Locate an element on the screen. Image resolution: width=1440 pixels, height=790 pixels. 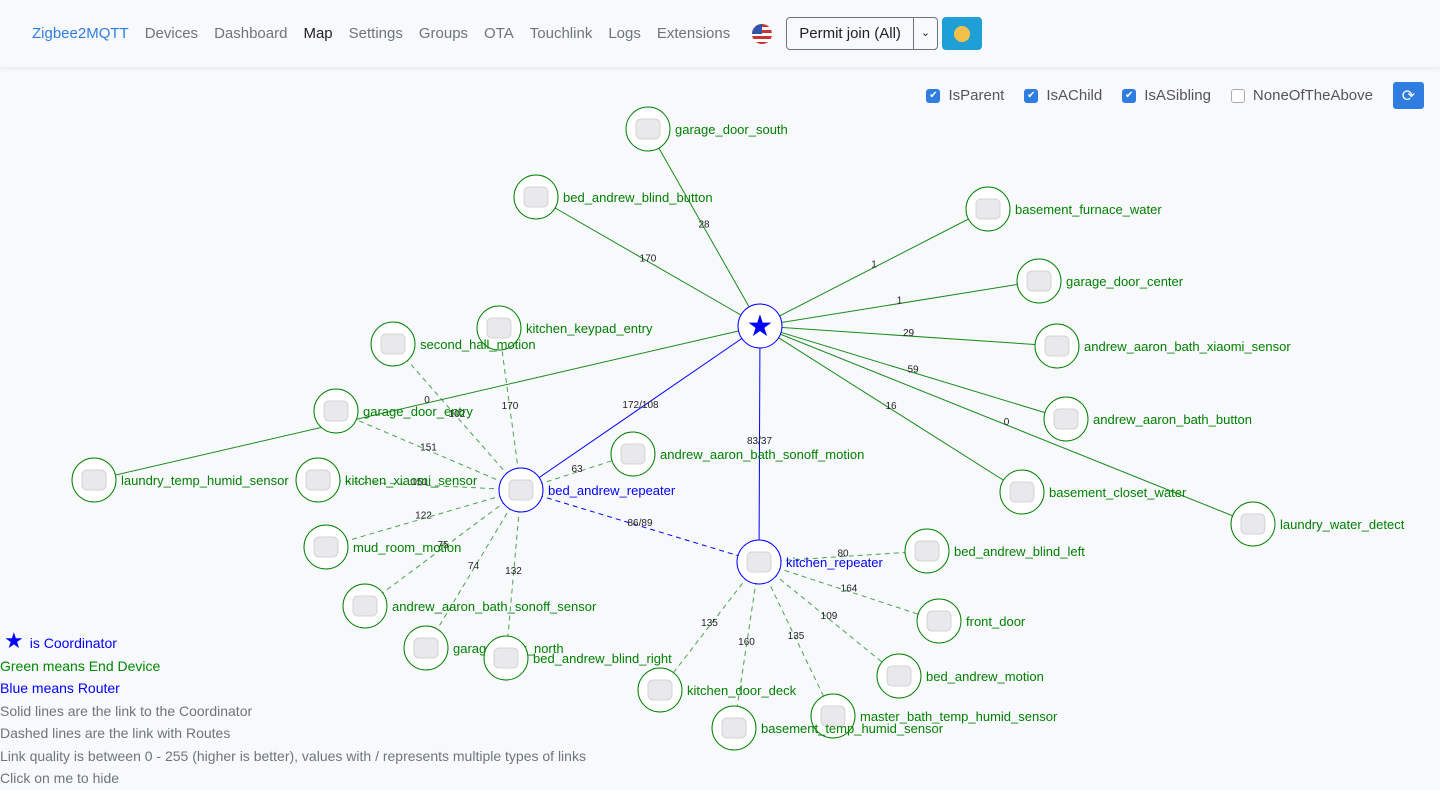
device-label: laundry_water_detect is located at coordinates (1342, 524).